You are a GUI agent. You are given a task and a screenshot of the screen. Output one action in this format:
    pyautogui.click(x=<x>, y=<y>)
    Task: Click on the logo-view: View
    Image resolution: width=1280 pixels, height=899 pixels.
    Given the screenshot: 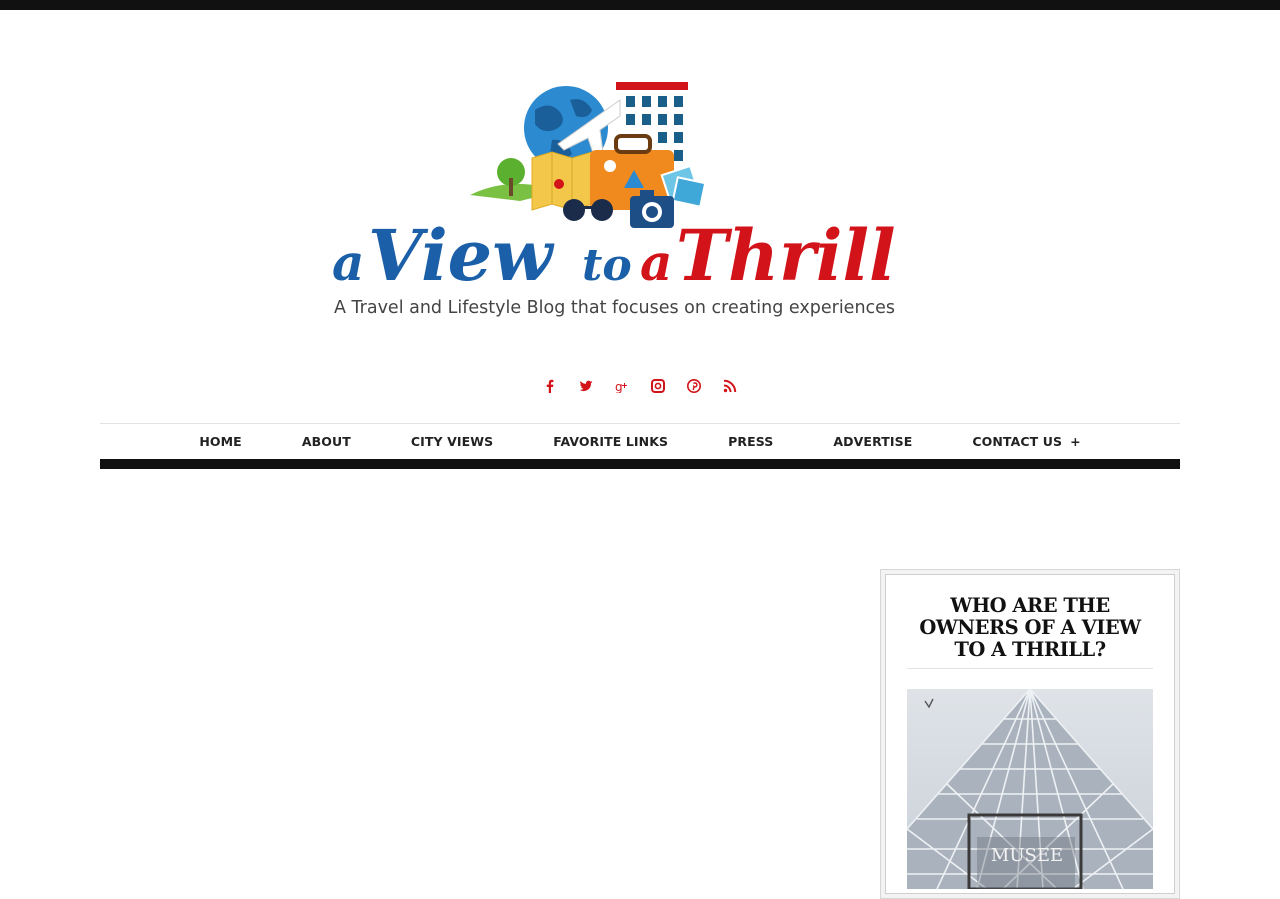 What is the action you would take?
    pyautogui.click(x=461, y=255)
    